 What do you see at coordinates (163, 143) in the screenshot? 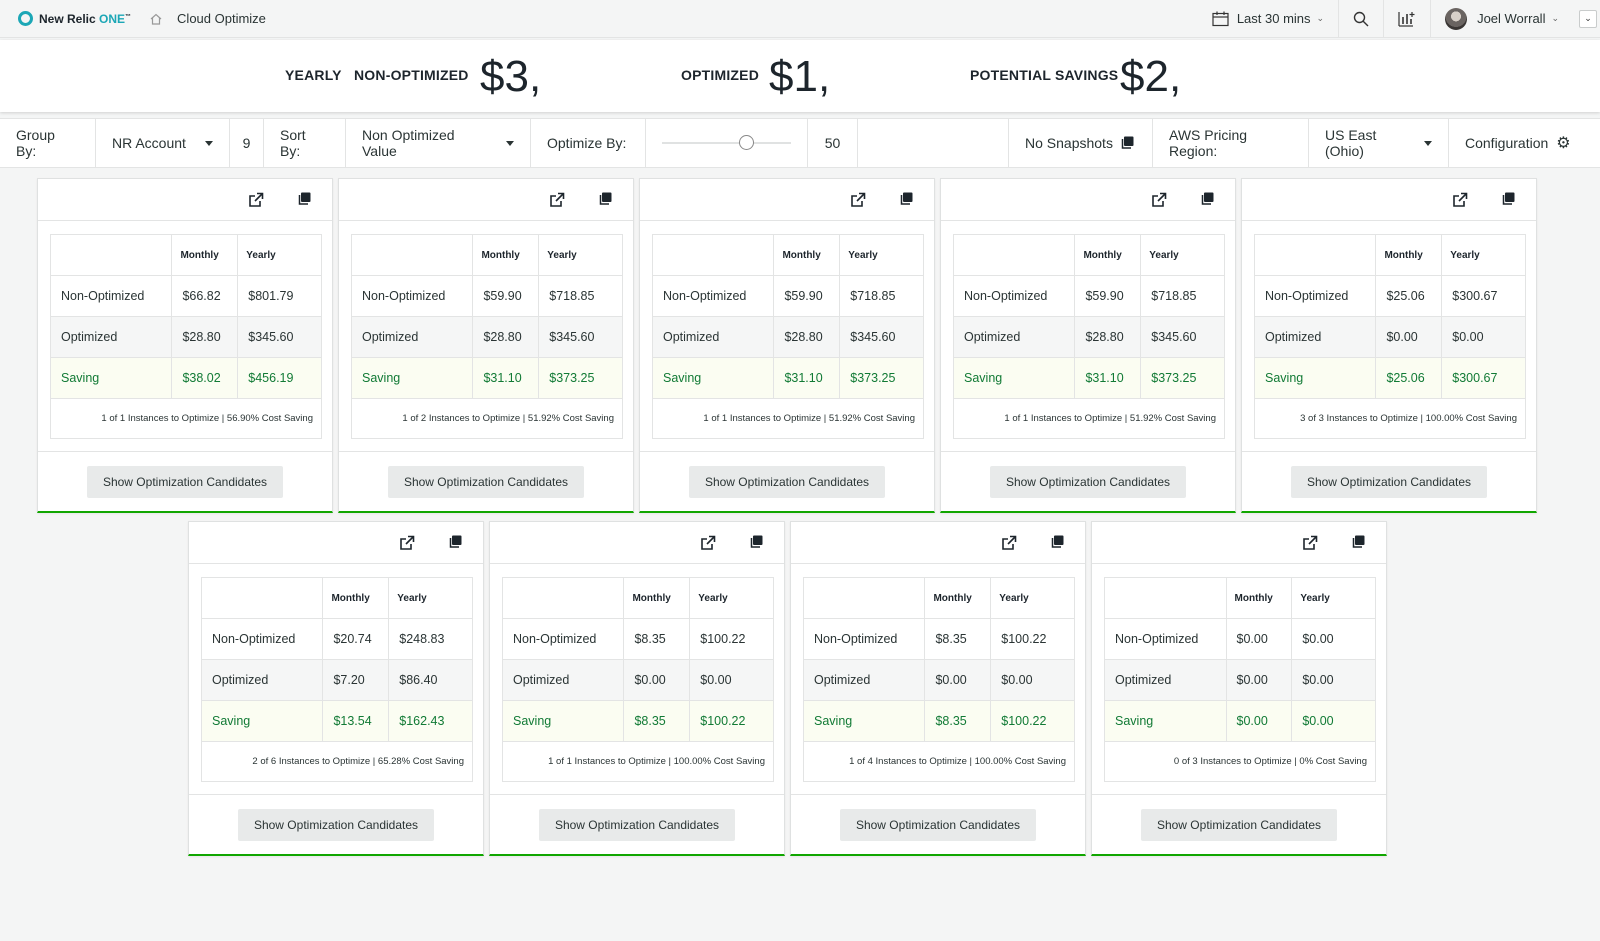
I see `group-by-dropdown: NR Account` at bounding box center [163, 143].